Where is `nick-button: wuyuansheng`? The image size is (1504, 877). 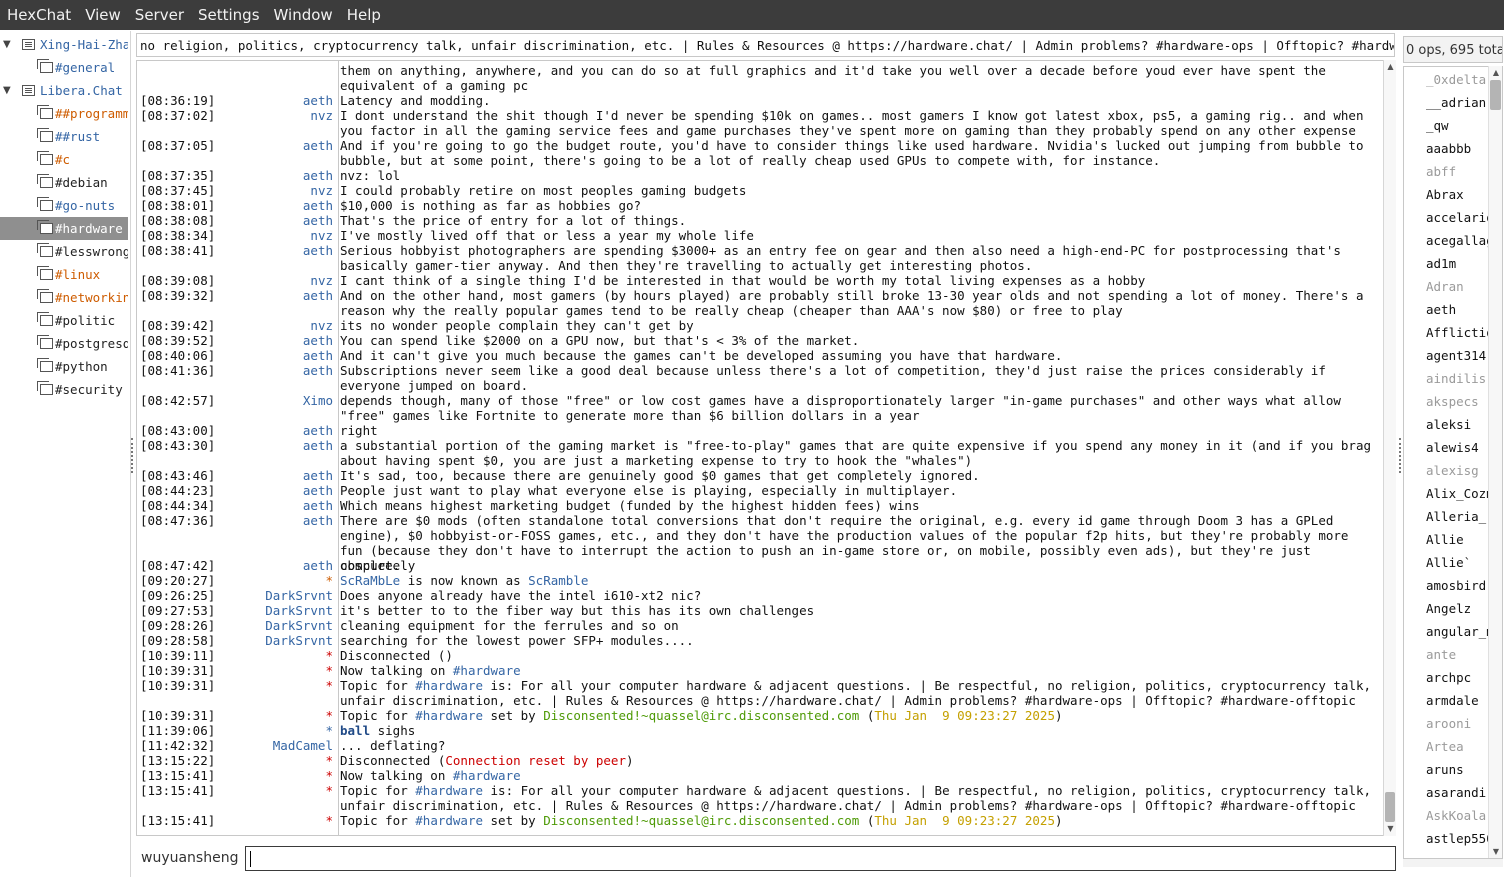
nick-button: wuyuansheng is located at coordinates (192, 858).